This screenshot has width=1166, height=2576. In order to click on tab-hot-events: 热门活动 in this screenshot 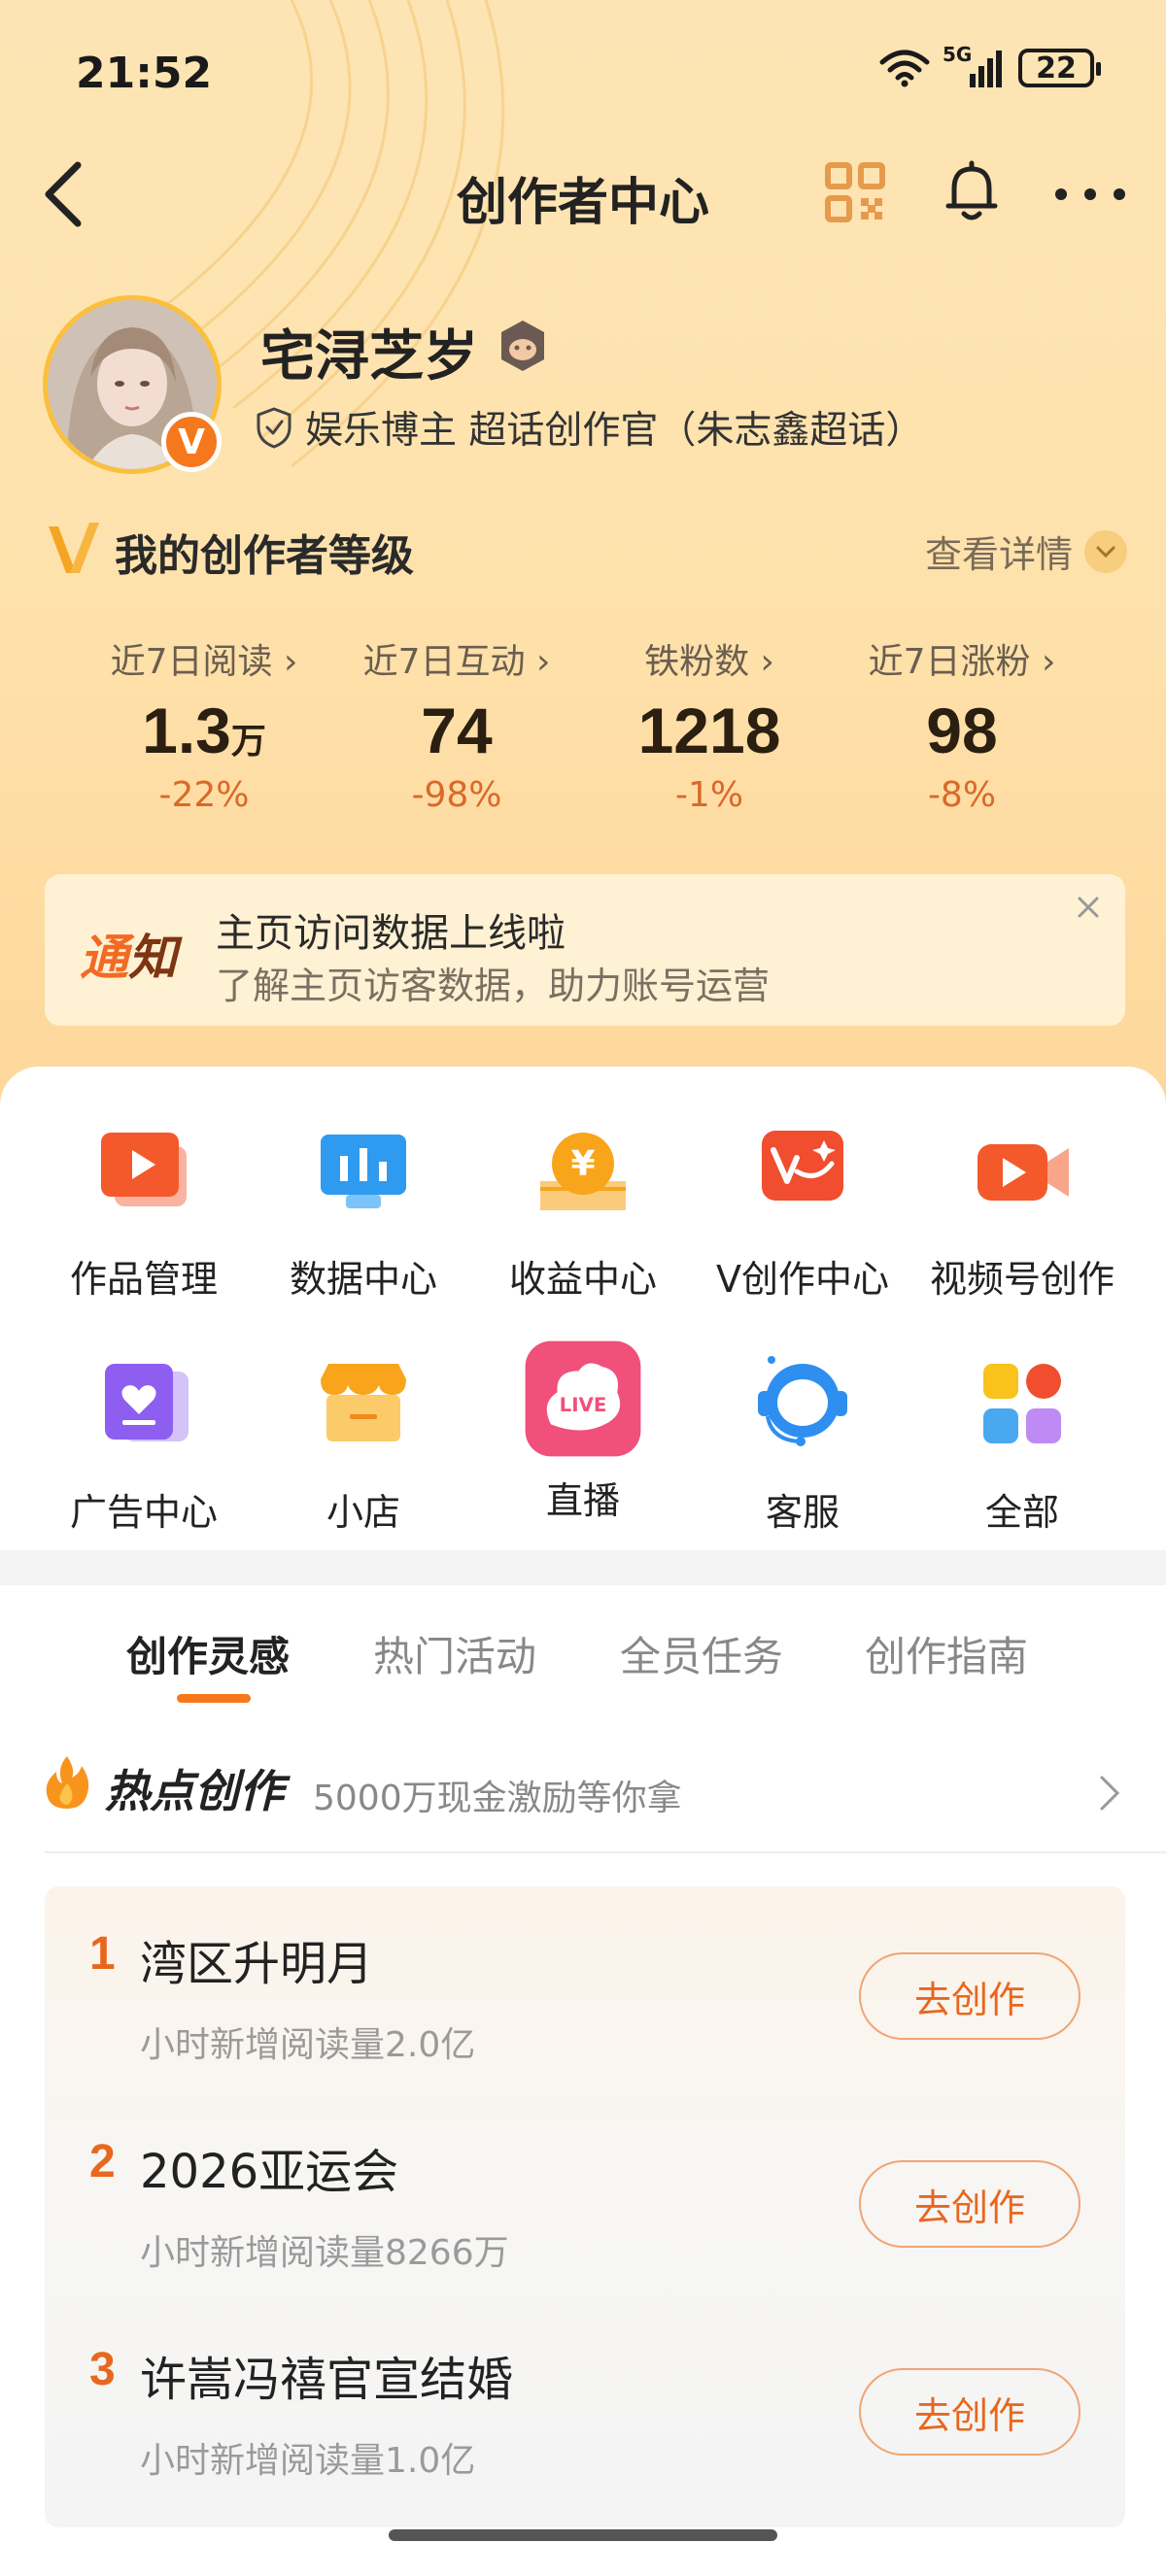, I will do `click(454, 1653)`.